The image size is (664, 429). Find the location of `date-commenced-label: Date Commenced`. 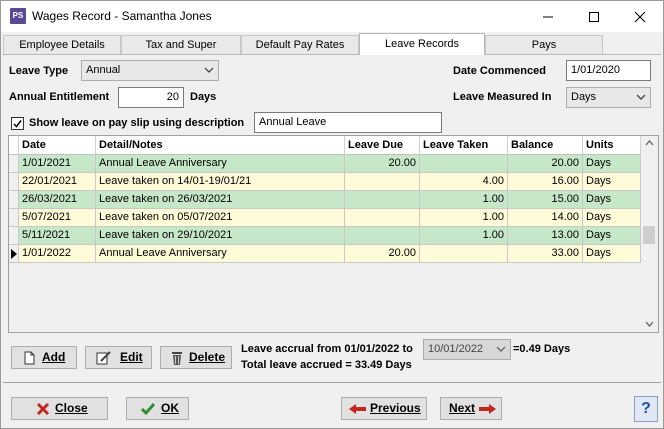

date-commenced-label: Date Commenced is located at coordinates (499, 71).